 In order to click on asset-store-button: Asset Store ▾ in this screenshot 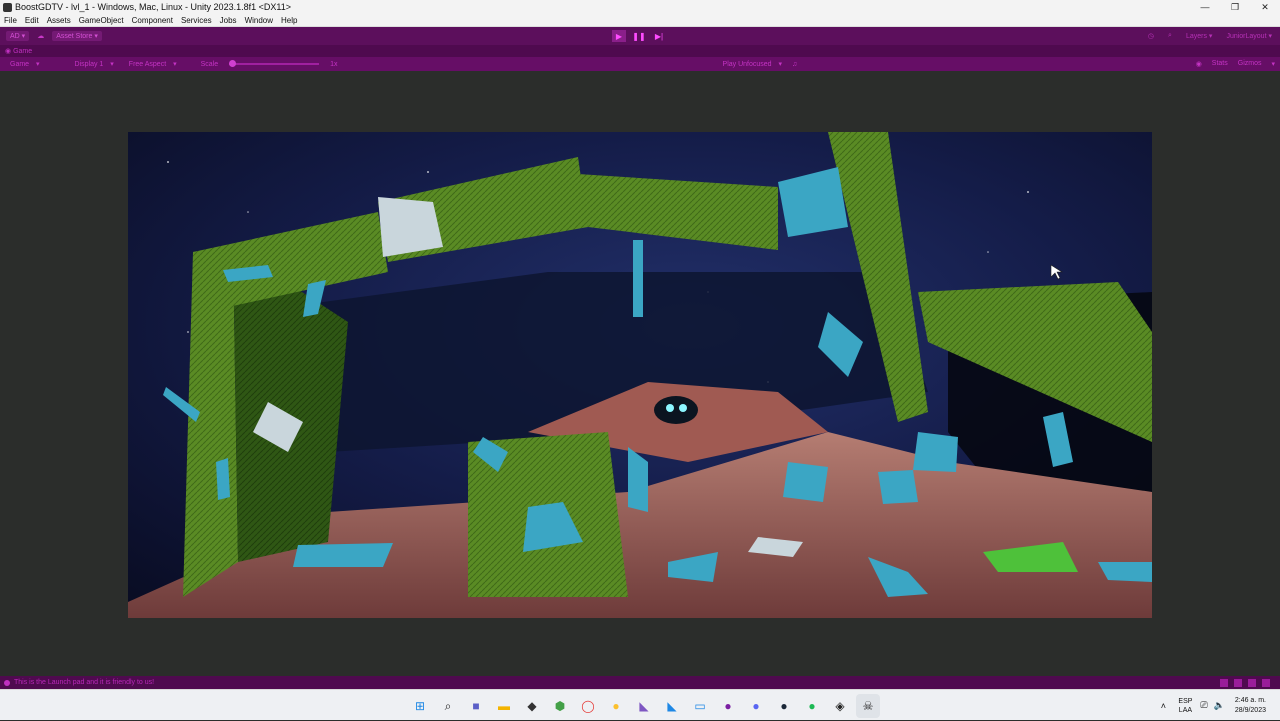, I will do `click(77, 36)`.